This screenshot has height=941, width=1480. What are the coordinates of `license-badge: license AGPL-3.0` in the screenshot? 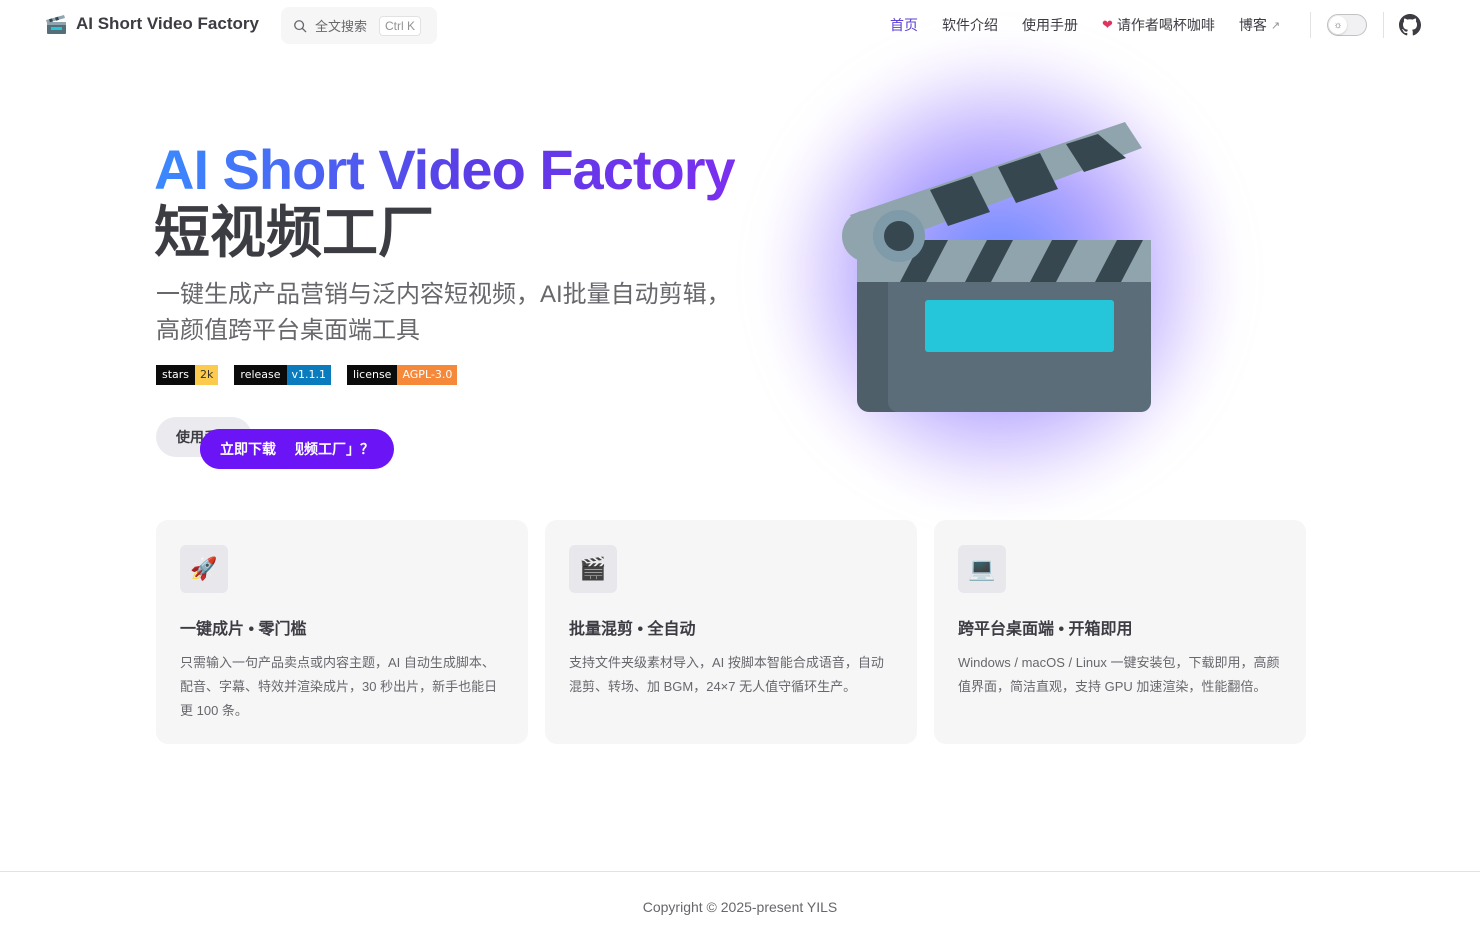 It's located at (402, 375).